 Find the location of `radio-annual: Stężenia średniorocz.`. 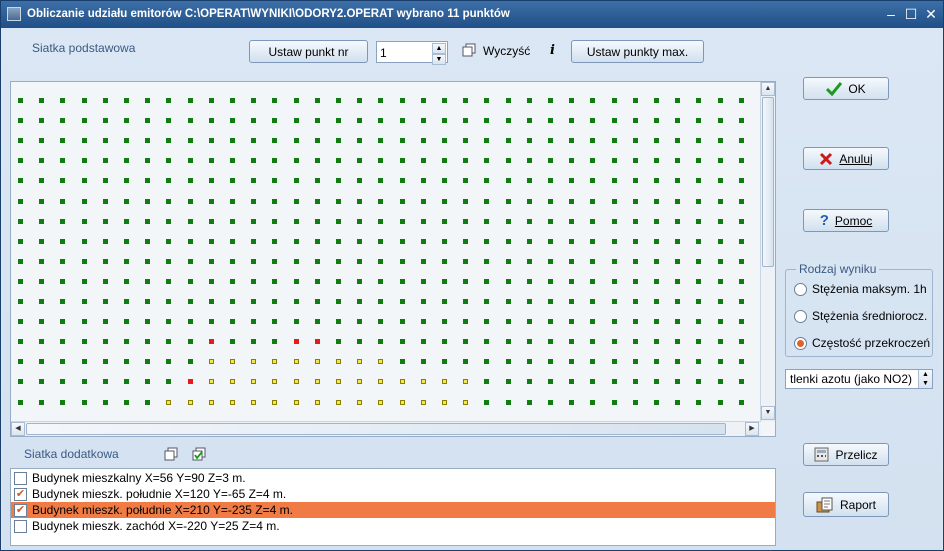

radio-annual: Stężenia średniorocz. is located at coordinates (860, 316).